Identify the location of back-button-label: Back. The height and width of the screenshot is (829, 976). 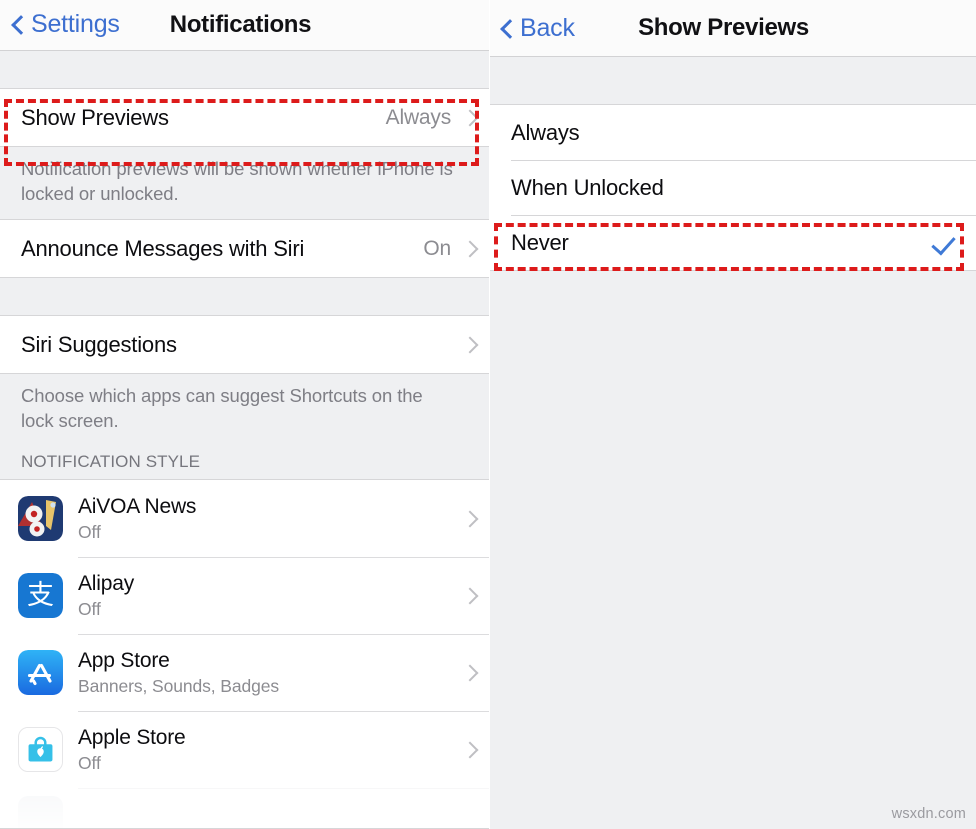
(547, 27).